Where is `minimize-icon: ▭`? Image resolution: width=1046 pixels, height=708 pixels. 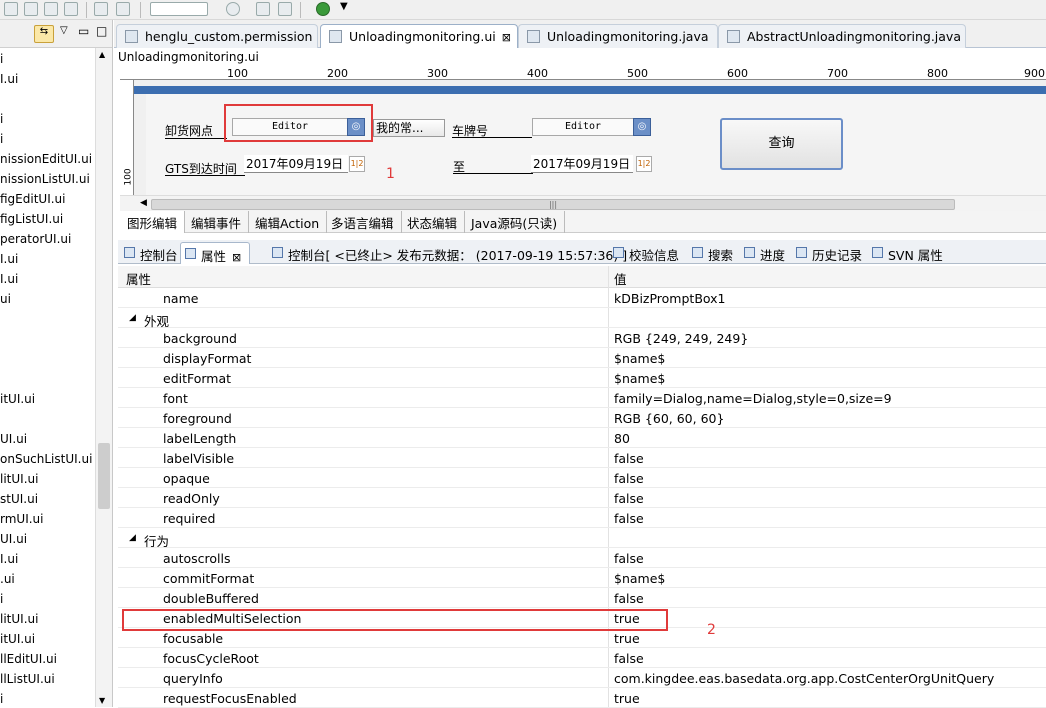 minimize-icon: ▭ is located at coordinates (83, 31).